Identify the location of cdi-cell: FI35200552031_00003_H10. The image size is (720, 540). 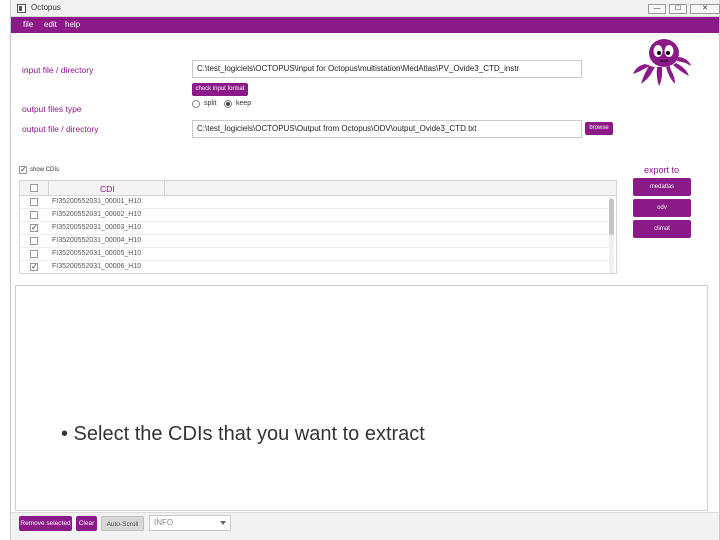
(97, 227).